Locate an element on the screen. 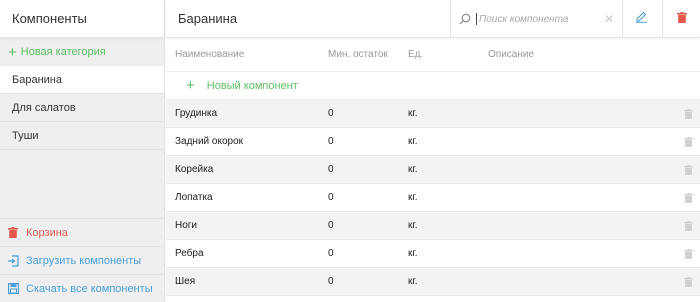 The height and width of the screenshot is (302, 700). component-name: Лопатка is located at coordinates (194, 197).